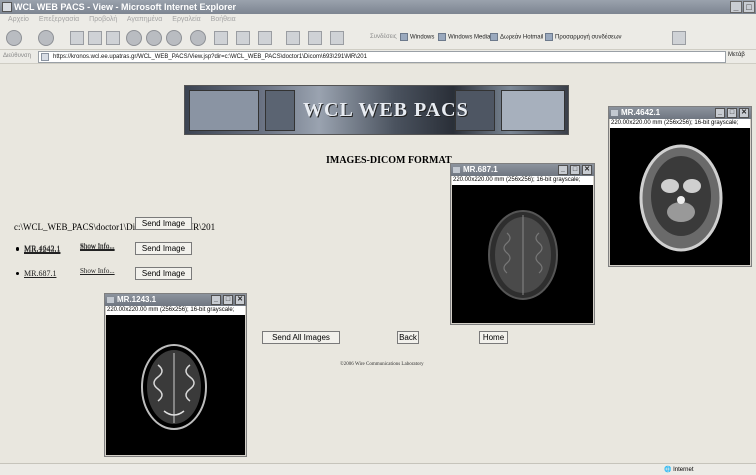 The height and width of the screenshot is (475, 756). I want to click on link-hotmail: Δωρεάν Hotmail, so click(516, 37).